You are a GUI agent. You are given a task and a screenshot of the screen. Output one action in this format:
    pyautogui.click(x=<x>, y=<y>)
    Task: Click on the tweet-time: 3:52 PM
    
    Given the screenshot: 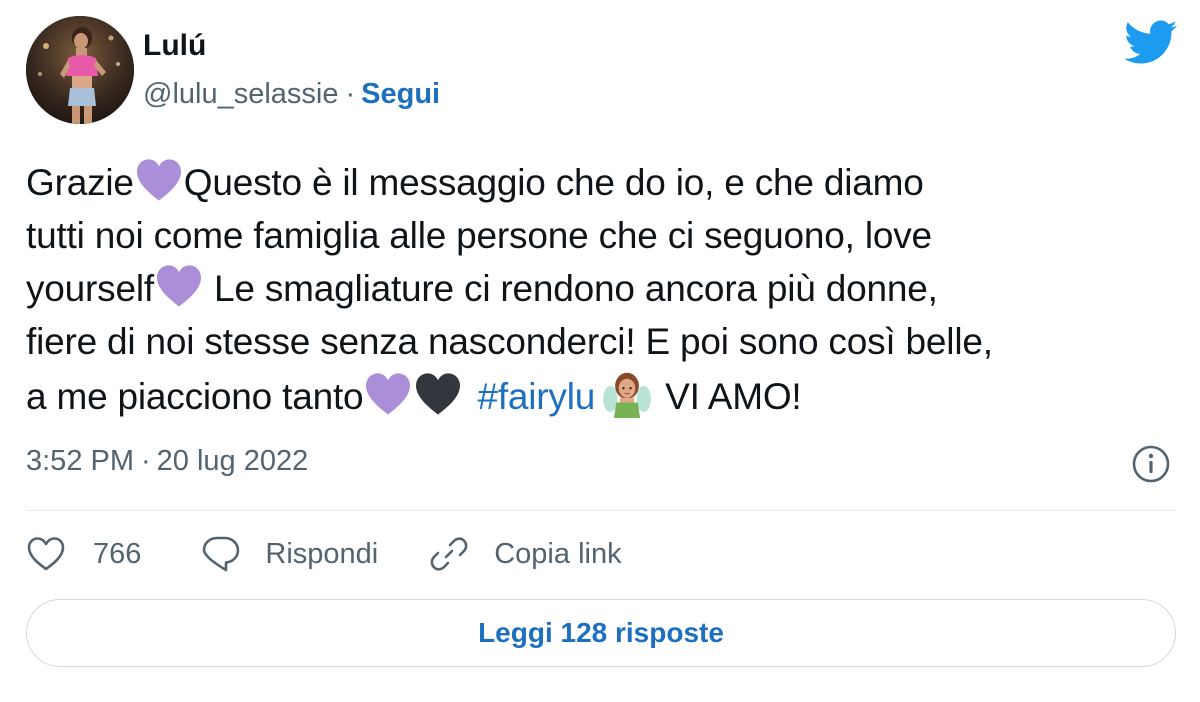 What is the action you would take?
    pyautogui.click(x=80, y=461)
    